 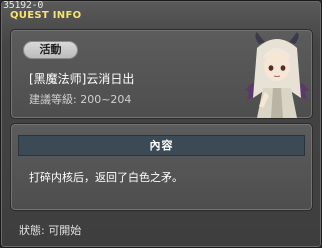 I want to click on quest-status: 狀態: 可開始, so click(x=50, y=230).